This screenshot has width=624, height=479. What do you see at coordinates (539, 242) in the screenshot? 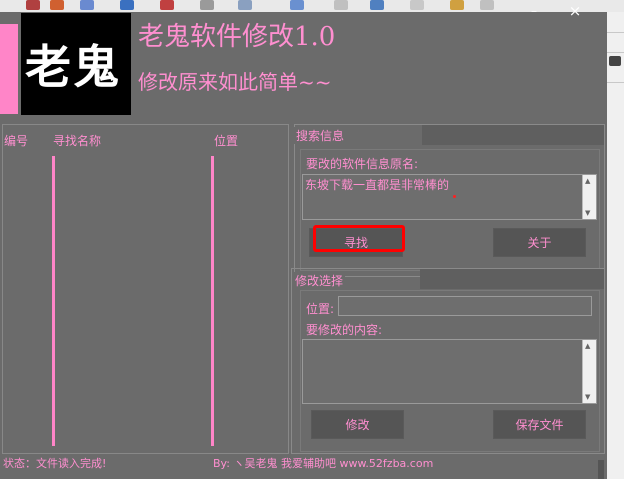
I see `about-button: 关于` at bounding box center [539, 242].